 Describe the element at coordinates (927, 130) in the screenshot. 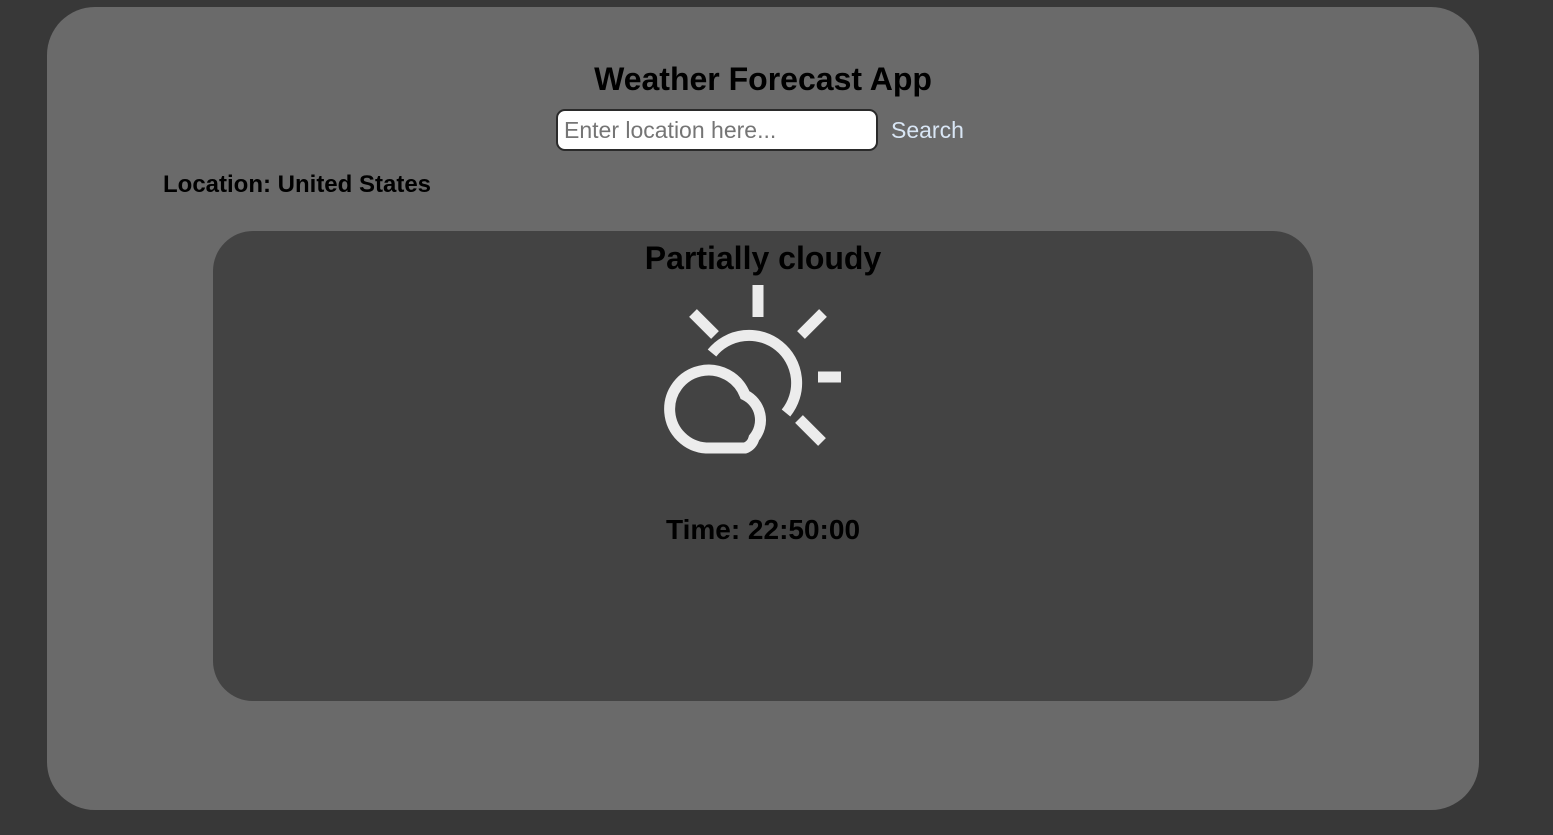

I see `search-button: Search` at that location.